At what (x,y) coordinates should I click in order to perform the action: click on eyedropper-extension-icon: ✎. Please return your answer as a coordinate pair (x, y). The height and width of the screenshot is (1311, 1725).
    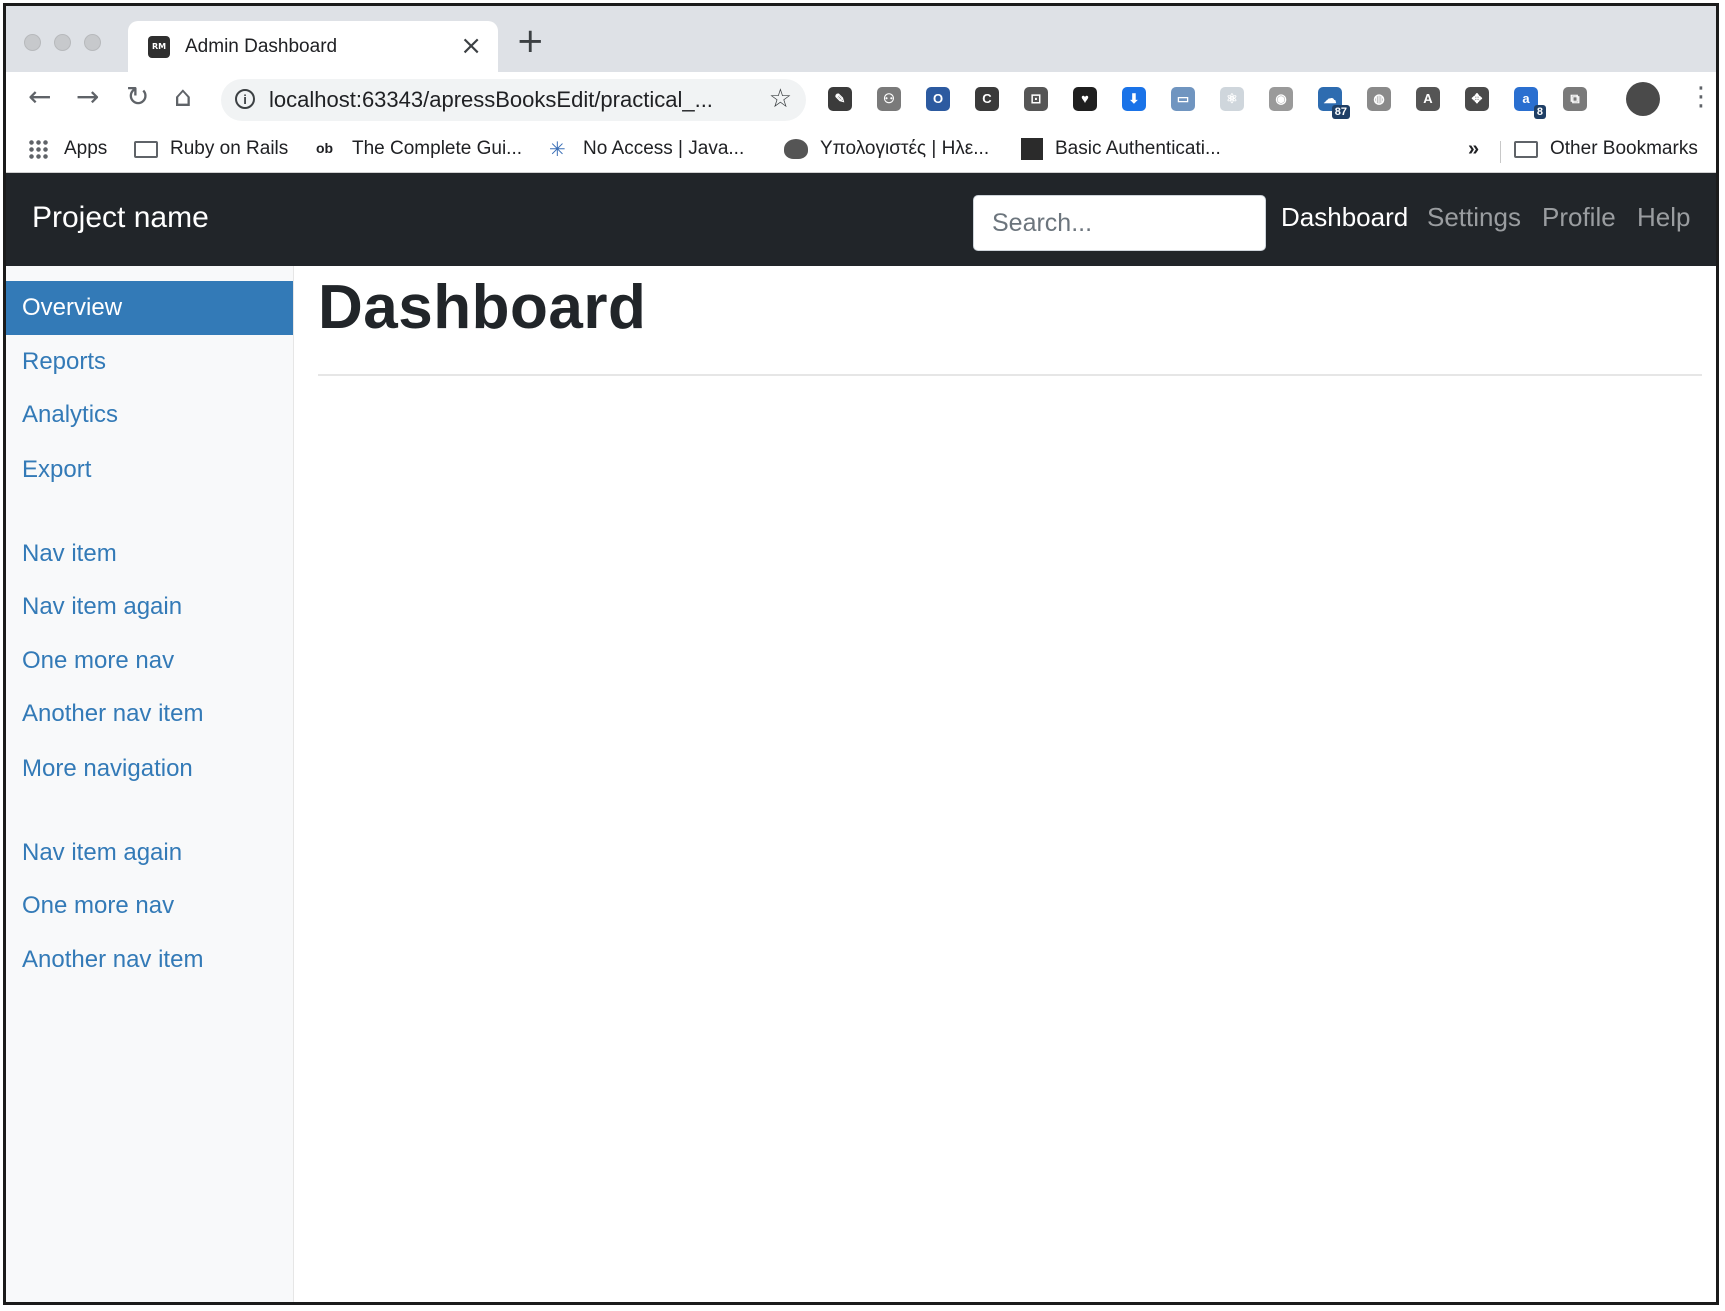
    Looking at the image, I should click on (840, 99).